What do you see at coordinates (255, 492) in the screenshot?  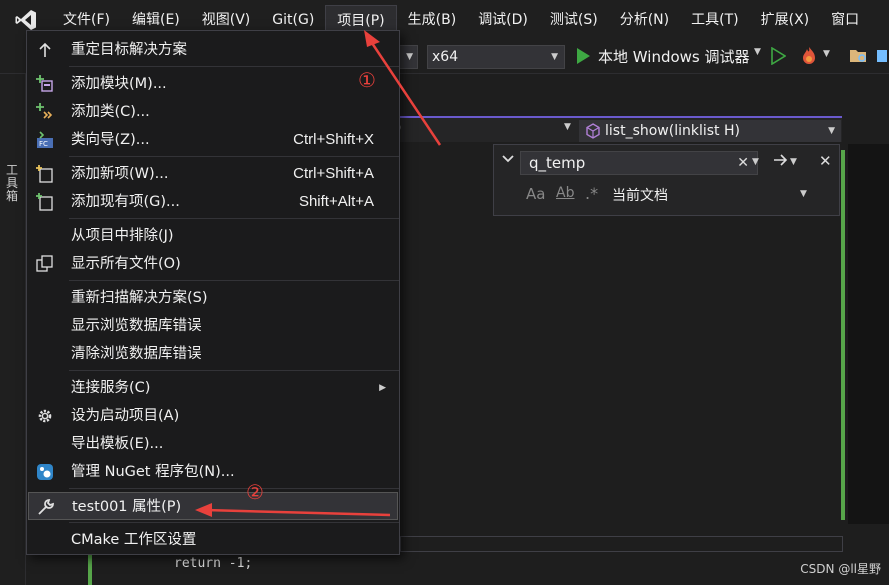 I see `annotation-marker-two: ②` at bounding box center [255, 492].